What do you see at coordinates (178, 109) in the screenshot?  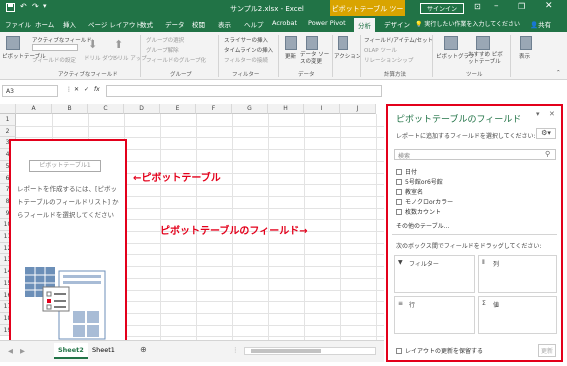 I see `column-header: E` at bounding box center [178, 109].